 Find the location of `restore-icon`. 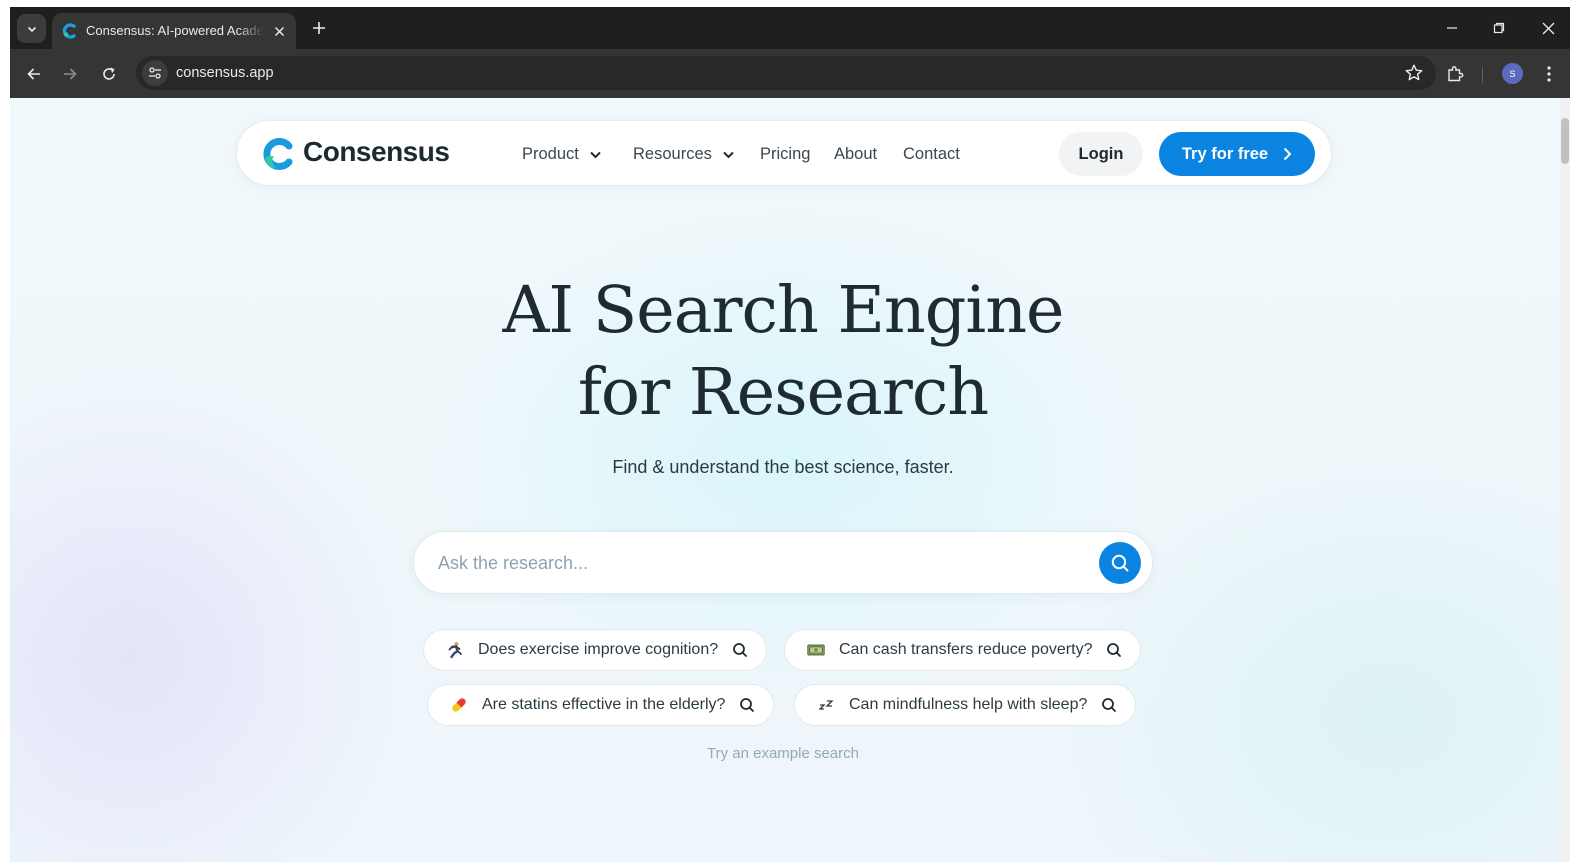

restore-icon is located at coordinates (1499, 28).